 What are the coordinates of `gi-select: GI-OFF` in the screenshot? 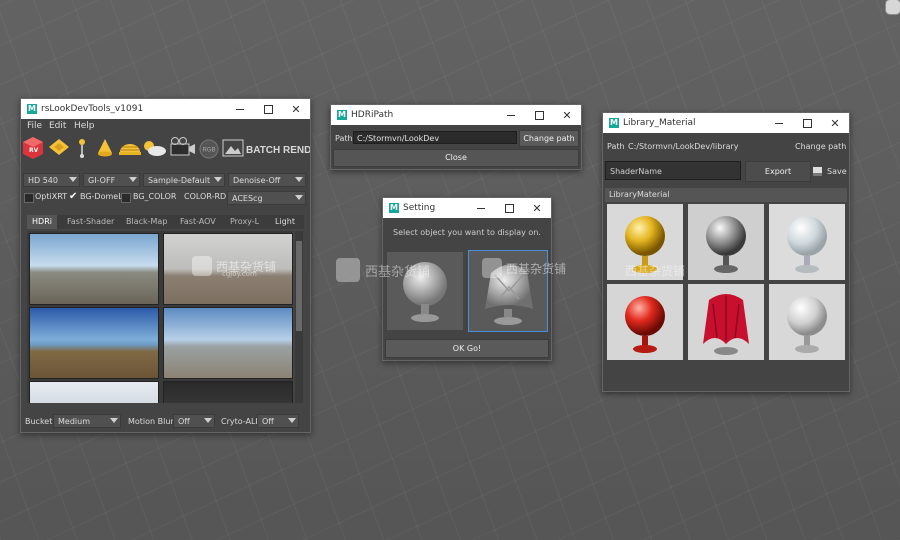 It's located at (111, 180).